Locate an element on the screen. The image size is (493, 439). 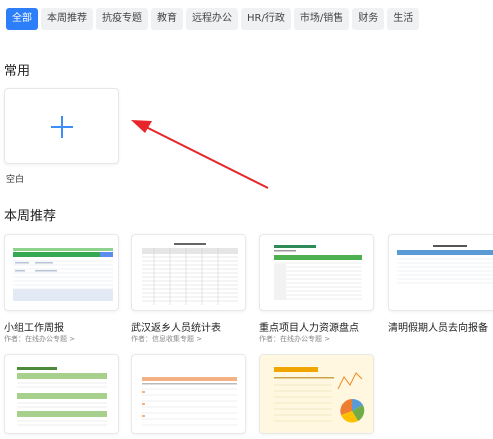
template-card-weekly-report is located at coordinates (61, 272).